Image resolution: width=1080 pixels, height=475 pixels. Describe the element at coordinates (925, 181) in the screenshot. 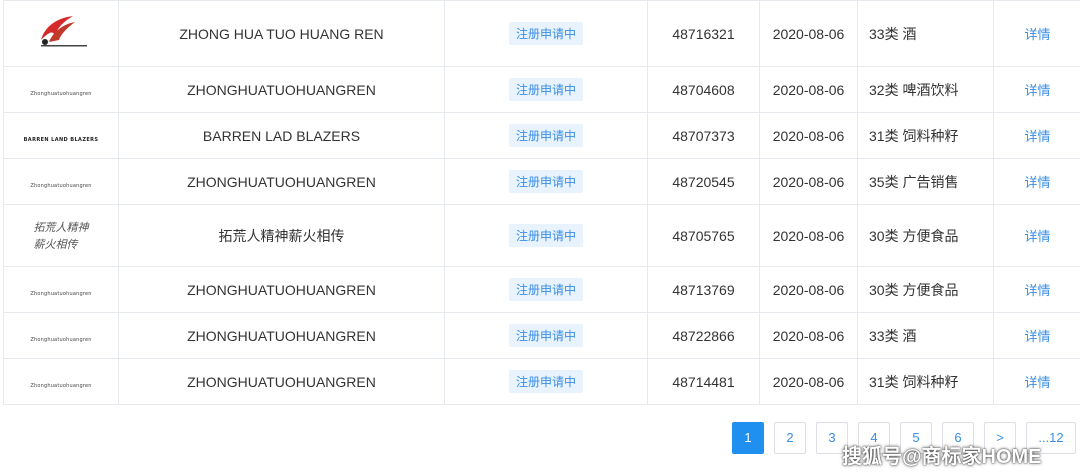

I see `trademark-class: 35类 广告销售` at that location.